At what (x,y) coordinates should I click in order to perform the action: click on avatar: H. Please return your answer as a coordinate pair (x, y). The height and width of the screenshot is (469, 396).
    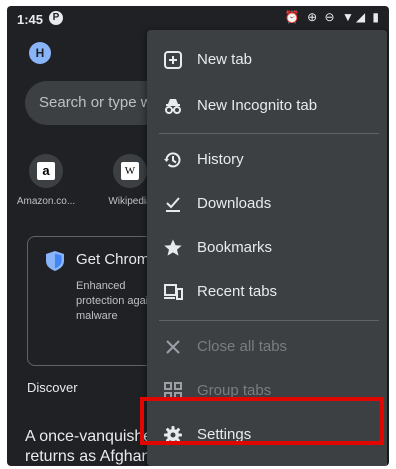
    Looking at the image, I should click on (40, 53).